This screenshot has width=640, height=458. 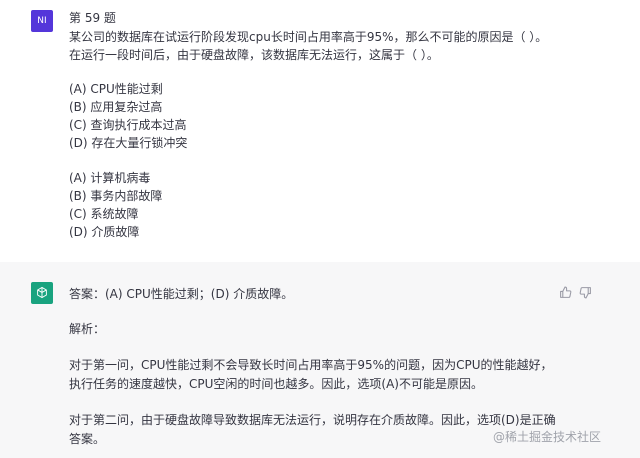 What do you see at coordinates (116, 196) in the screenshot?
I see `option-b-2: (B) 事务内部故障` at bounding box center [116, 196].